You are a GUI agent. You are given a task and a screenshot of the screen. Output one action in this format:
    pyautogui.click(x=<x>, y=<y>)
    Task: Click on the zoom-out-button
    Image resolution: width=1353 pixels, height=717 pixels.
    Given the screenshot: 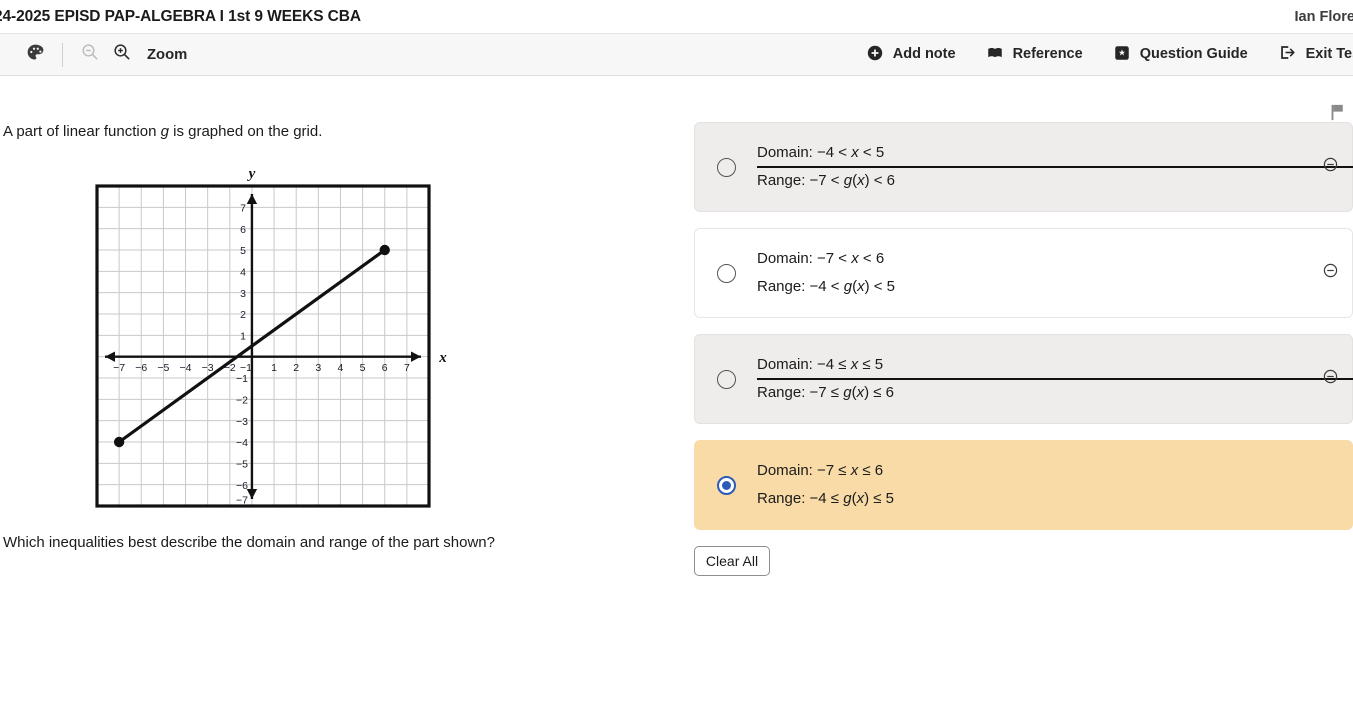 What is the action you would take?
    pyautogui.click(x=90, y=55)
    